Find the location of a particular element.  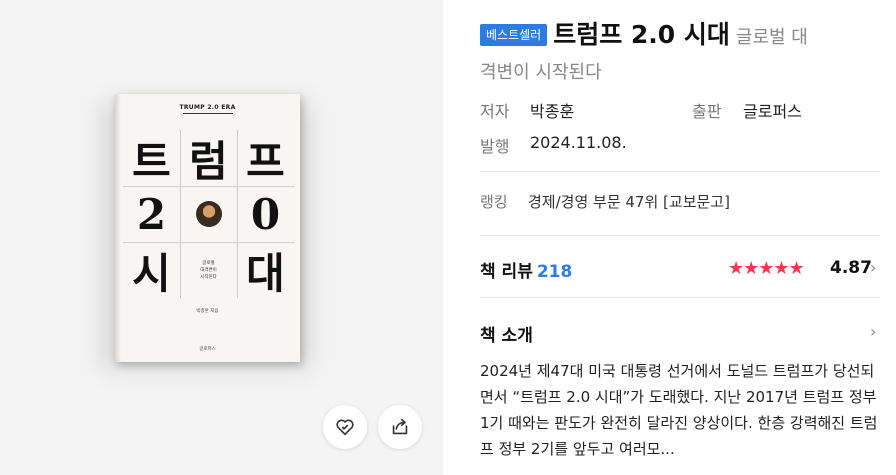

cover-char: 럼 is located at coordinates (208, 161).